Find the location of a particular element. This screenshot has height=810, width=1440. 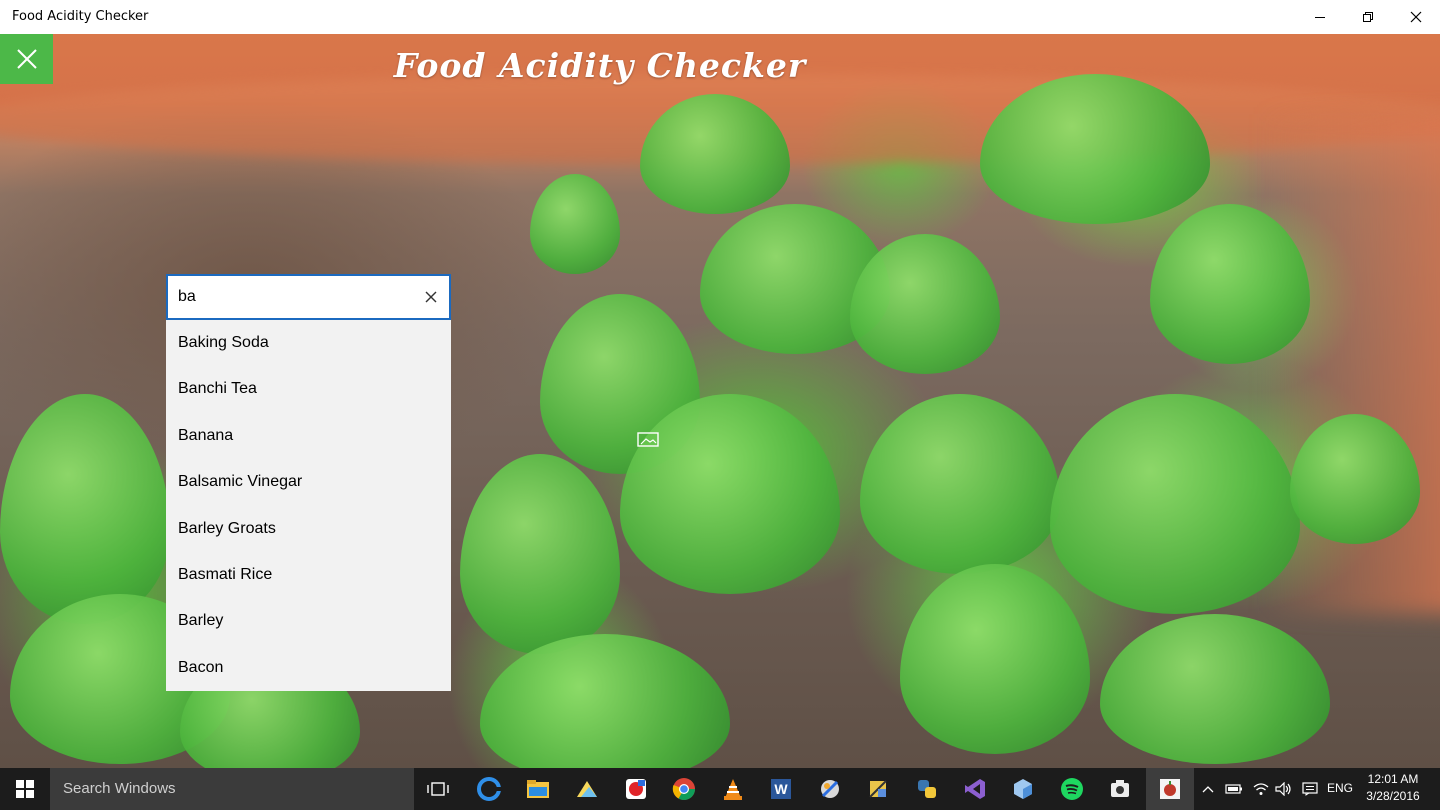

clock-date: 3/28/2016 is located at coordinates (1393, 796).